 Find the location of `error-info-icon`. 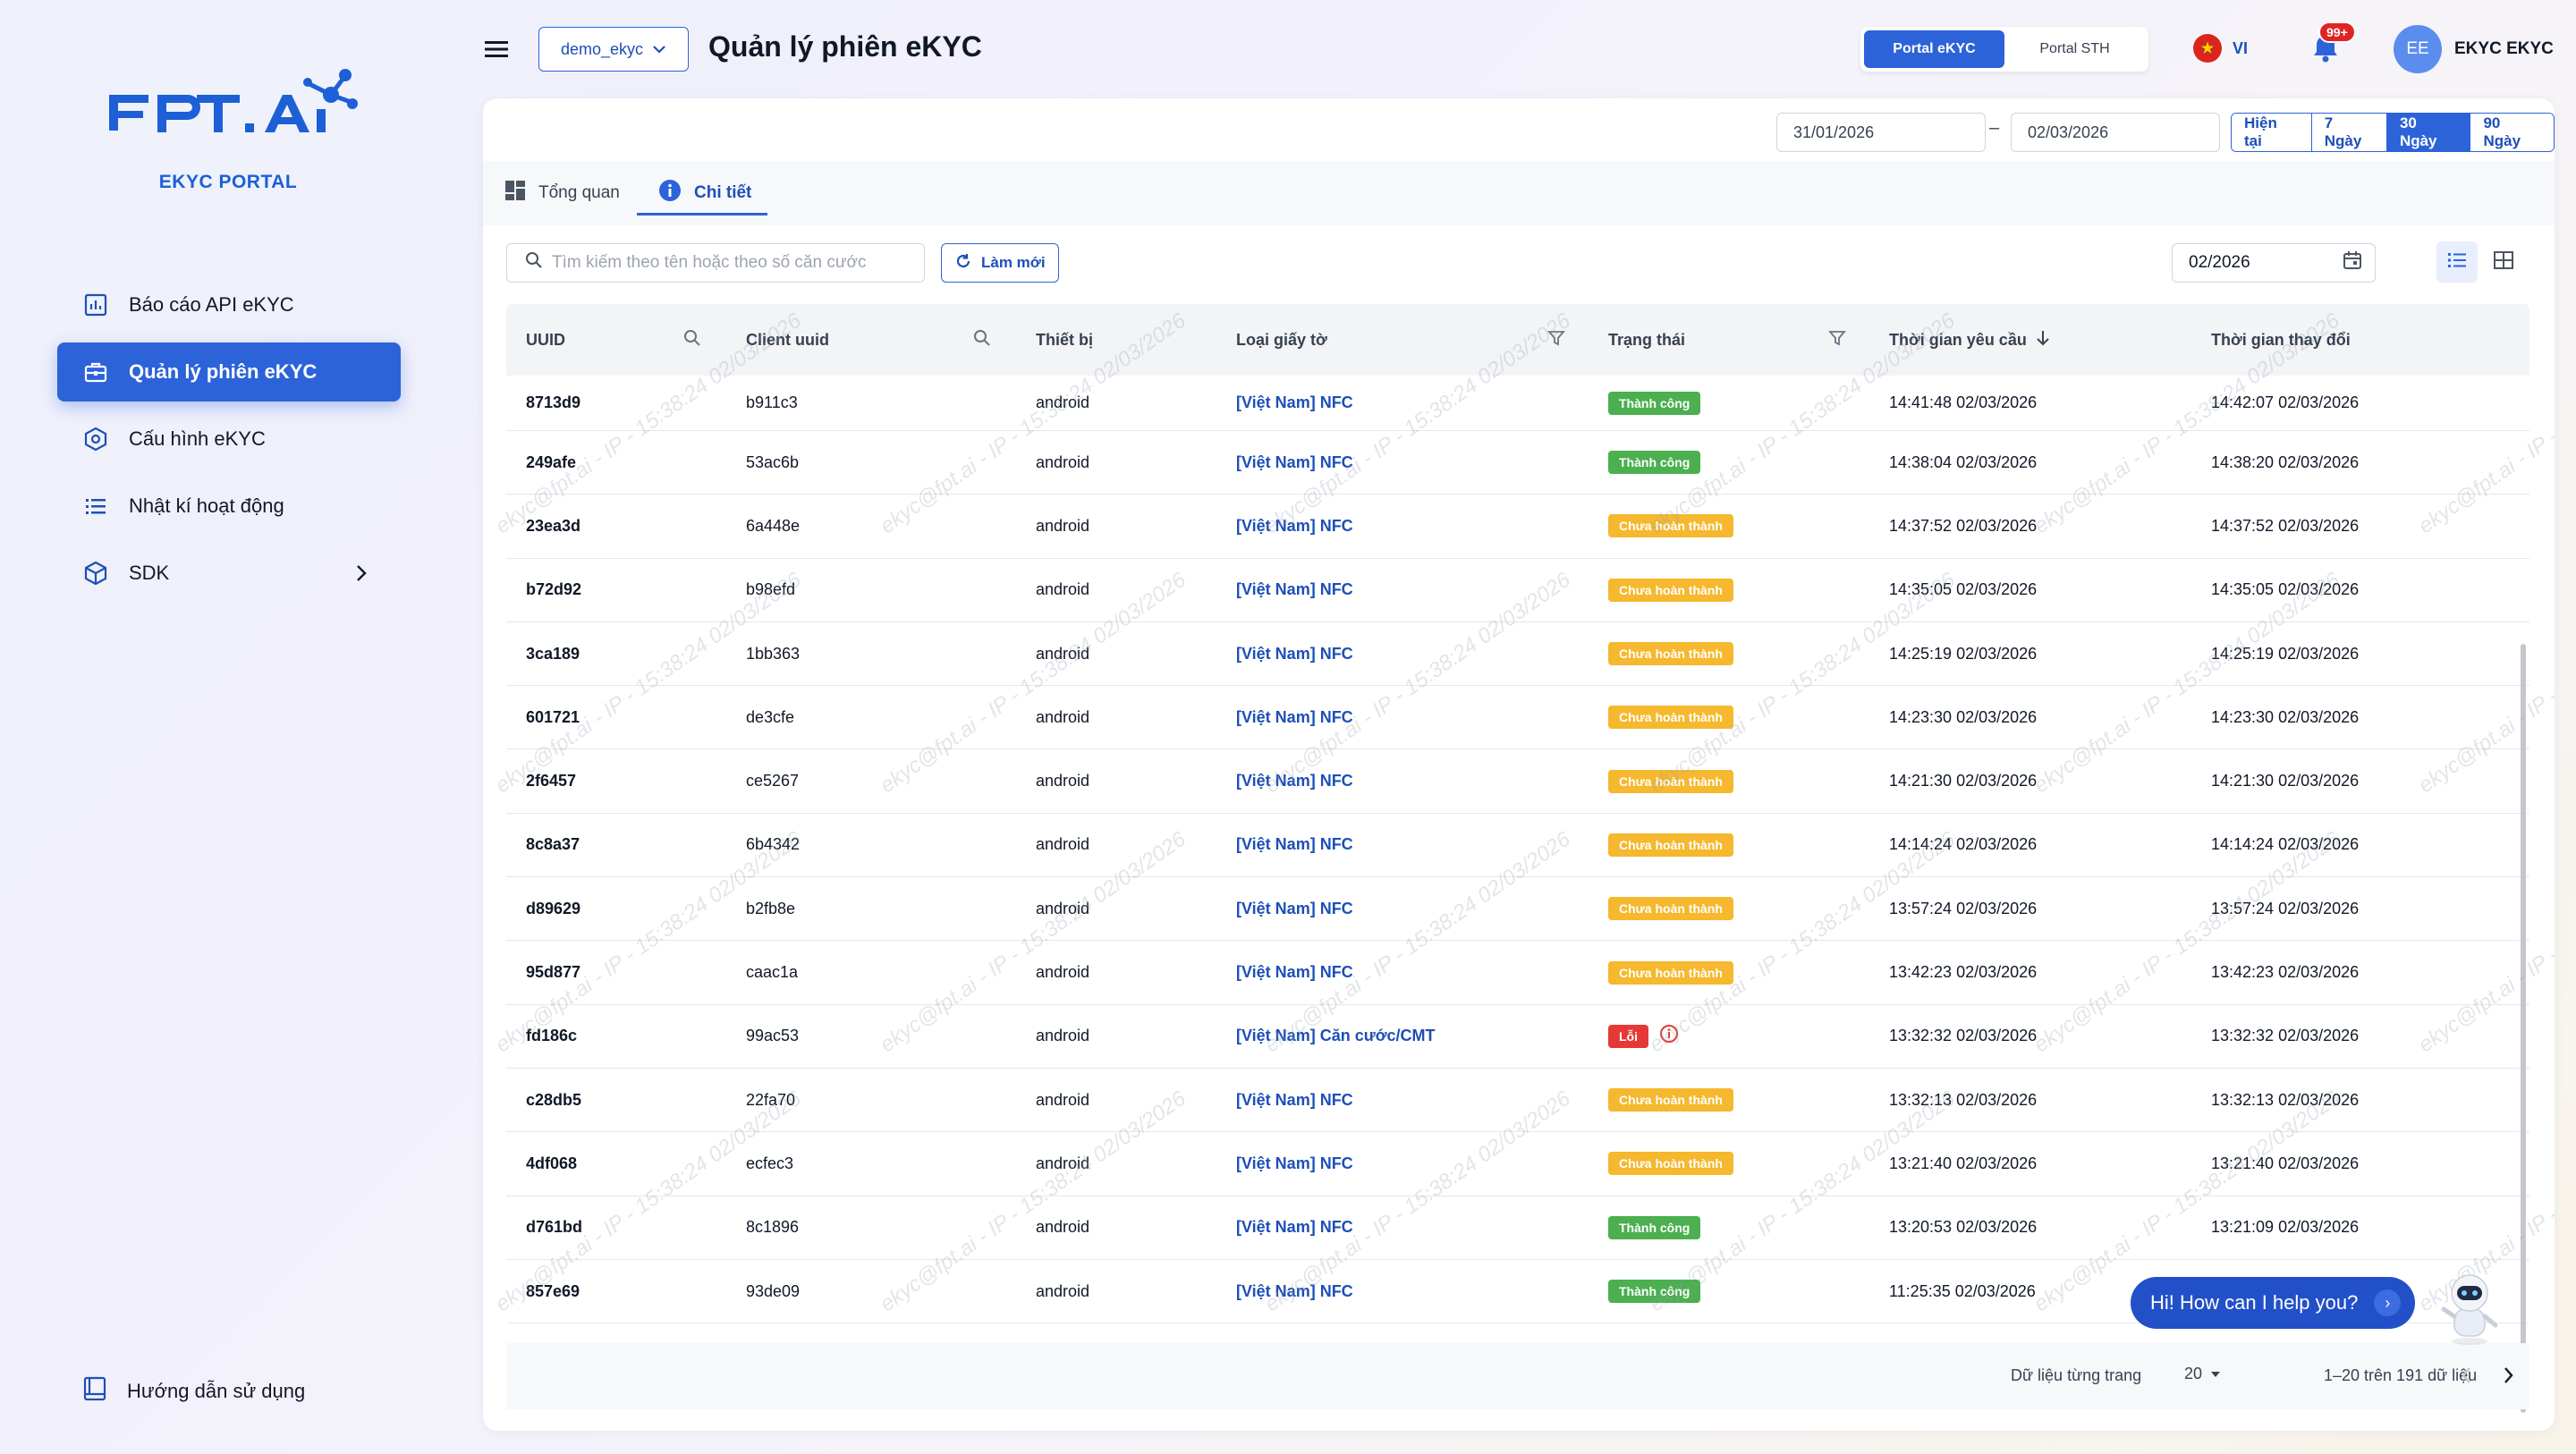

error-info-icon is located at coordinates (1669, 1036).